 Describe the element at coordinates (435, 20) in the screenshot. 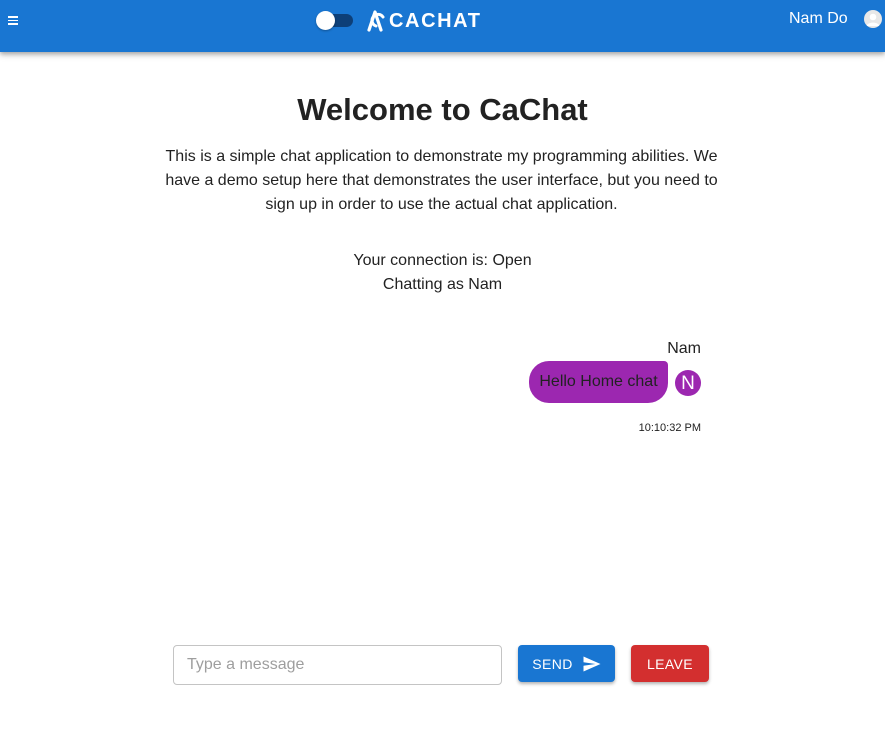

I see `app-name: CACHAT` at that location.